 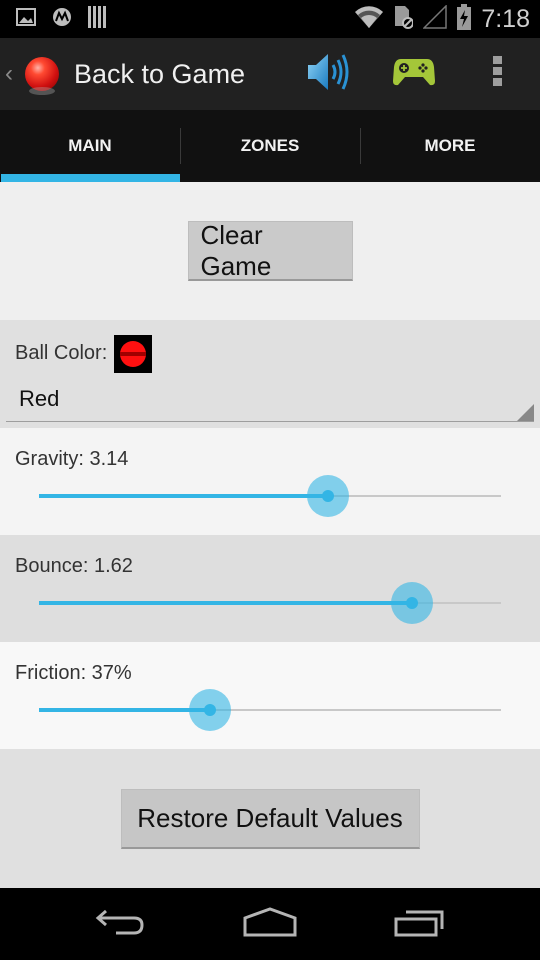 I want to click on overflow-menu-icon, so click(x=498, y=74).